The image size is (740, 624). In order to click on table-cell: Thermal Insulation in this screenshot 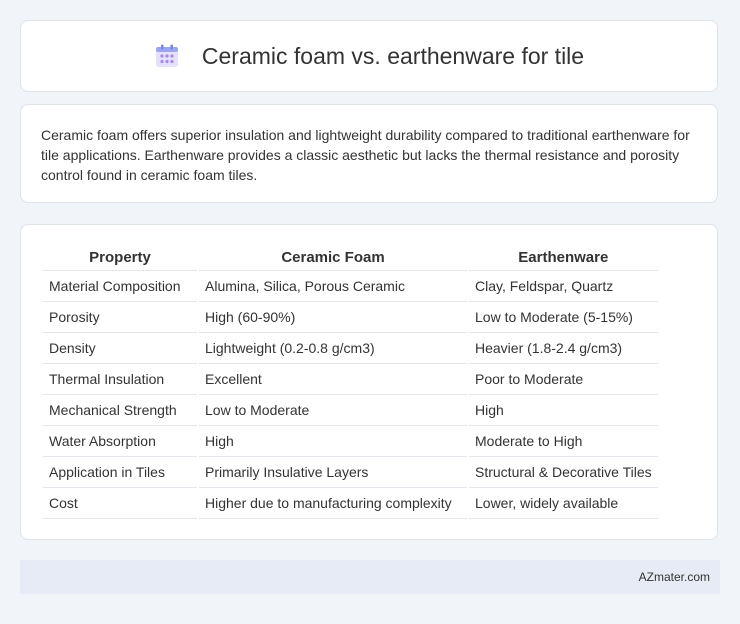, I will do `click(120, 379)`.